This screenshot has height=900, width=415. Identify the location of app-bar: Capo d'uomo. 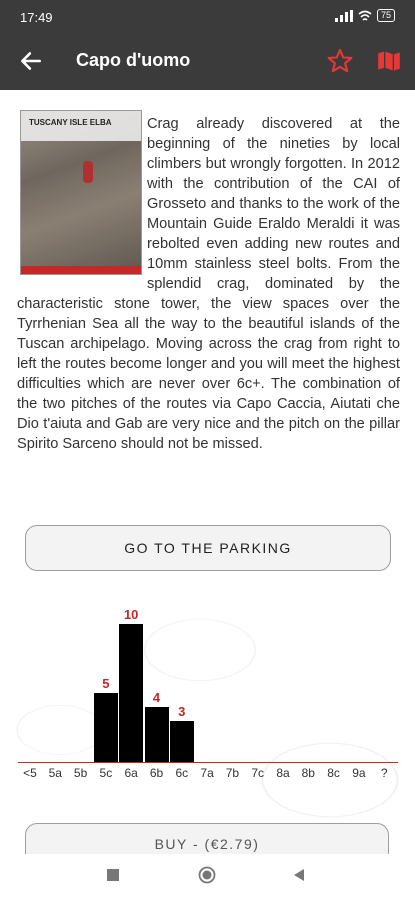
(207, 62).